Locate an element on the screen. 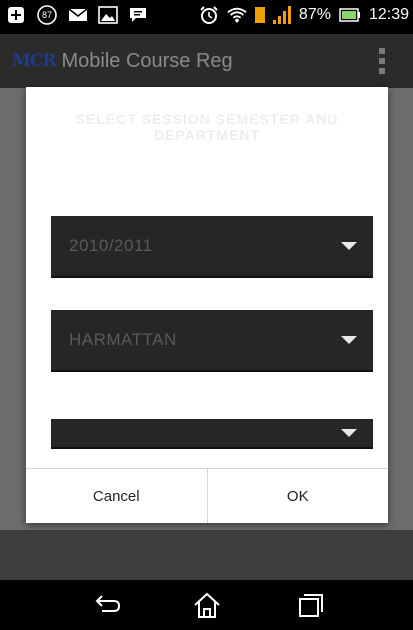  back-icon is located at coordinates (107, 605).